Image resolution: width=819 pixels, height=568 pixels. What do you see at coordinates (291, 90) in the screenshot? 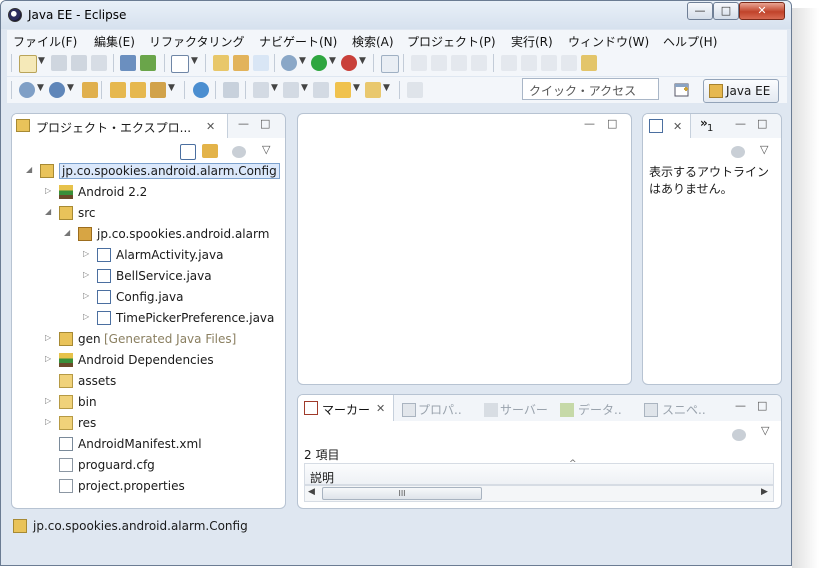
I see `previous-annotation-icon` at bounding box center [291, 90].